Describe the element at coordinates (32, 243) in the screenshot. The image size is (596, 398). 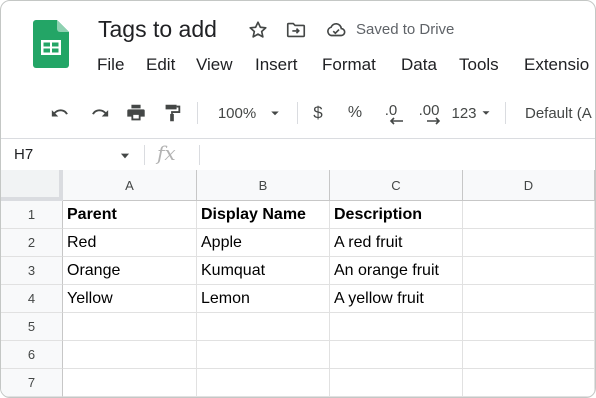
I see `row-header-2: 2` at that location.